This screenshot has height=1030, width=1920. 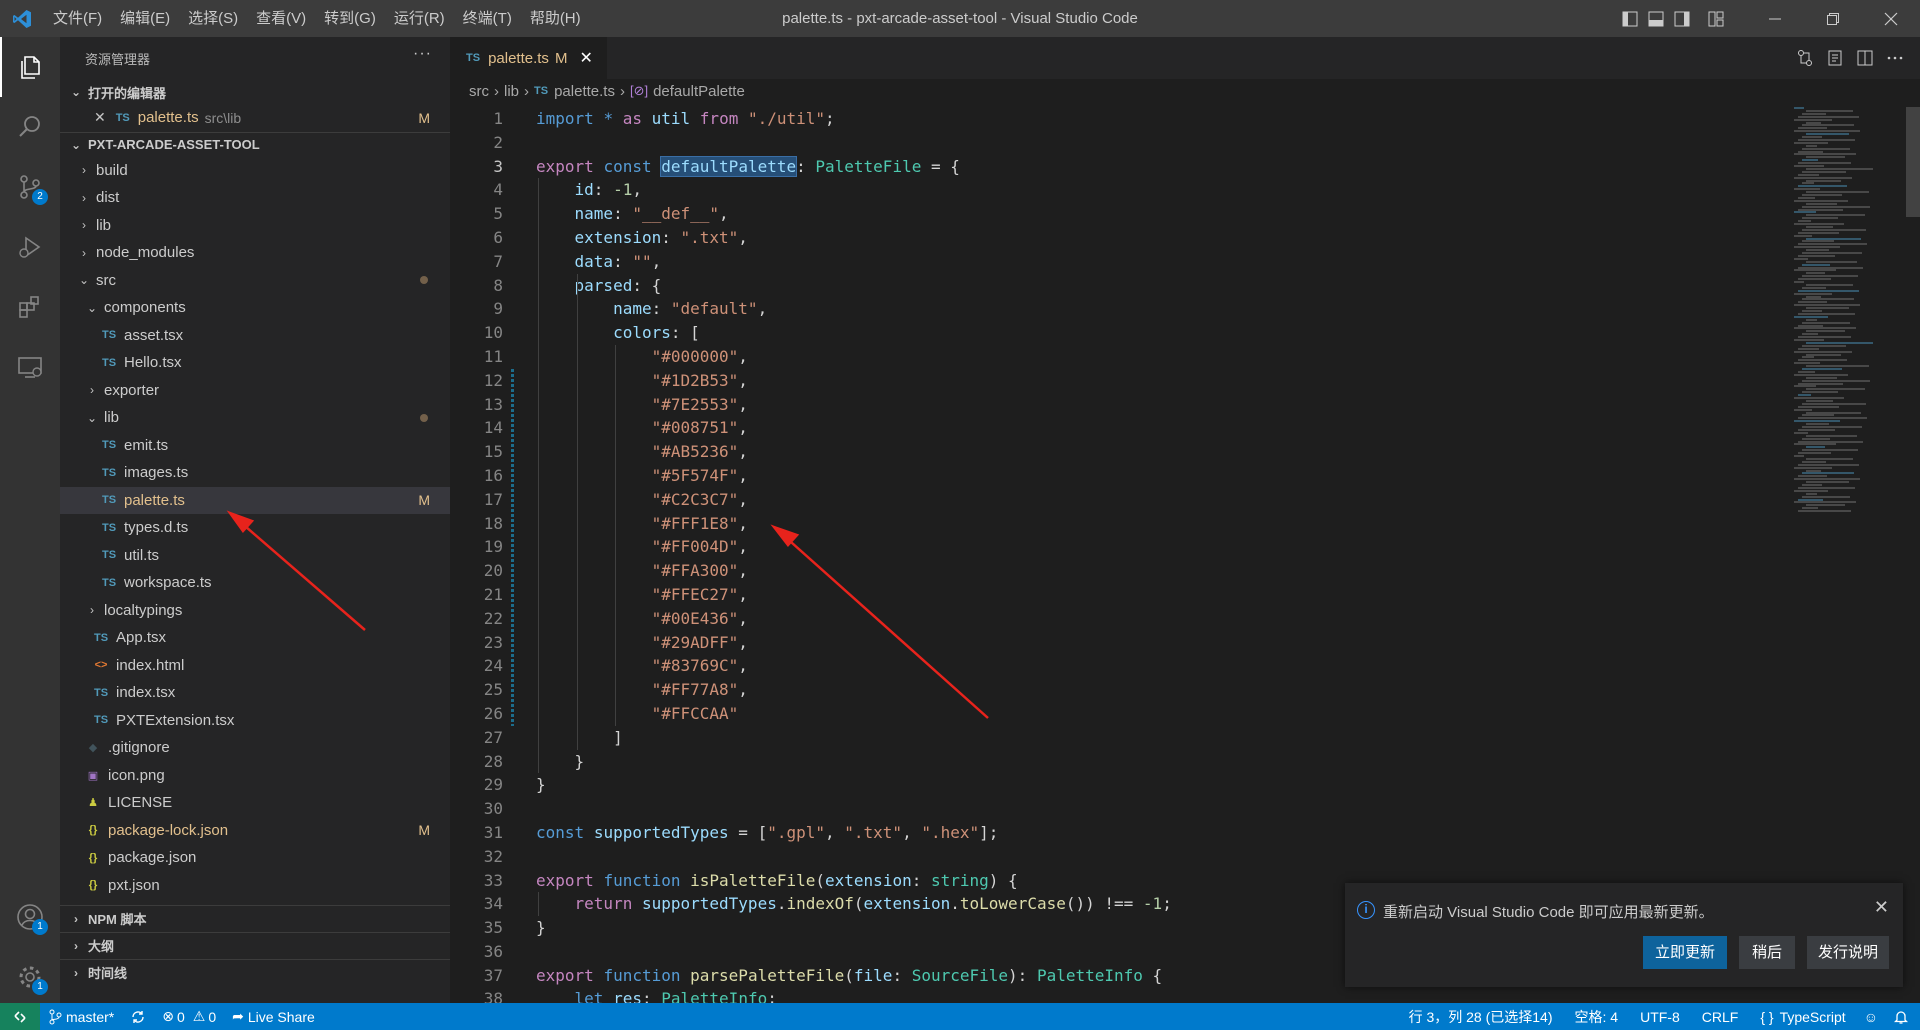 What do you see at coordinates (1110, 500) in the screenshot?
I see `code-line: 17 "#C2C3C7",` at bounding box center [1110, 500].